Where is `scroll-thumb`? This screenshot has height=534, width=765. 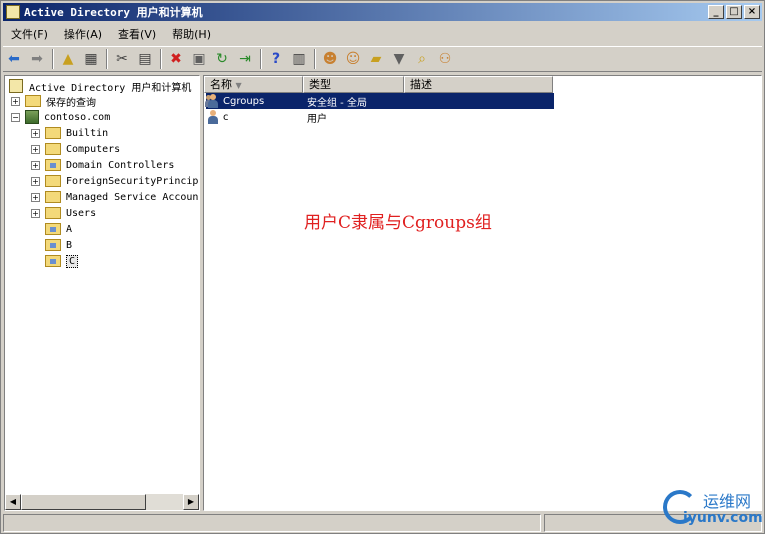 scroll-thumb is located at coordinates (83, 502).